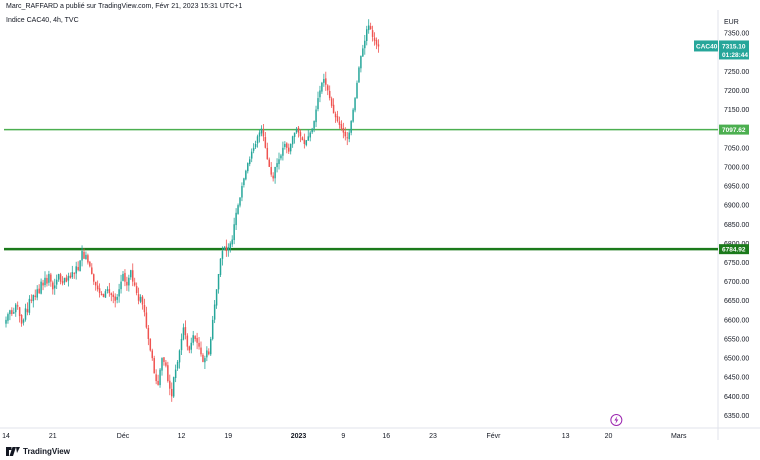  Describe the element at coordinates (736, 91) in the screenshot. I see `y-tick-label: 7200.00` at that location.